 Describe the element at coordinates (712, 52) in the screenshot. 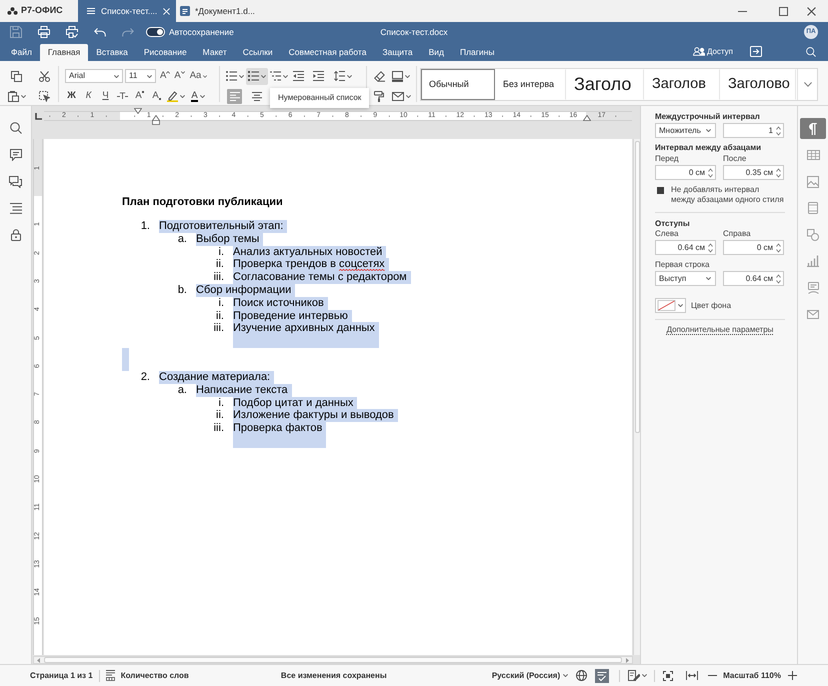

I see `share-button: Доступ` at that location.